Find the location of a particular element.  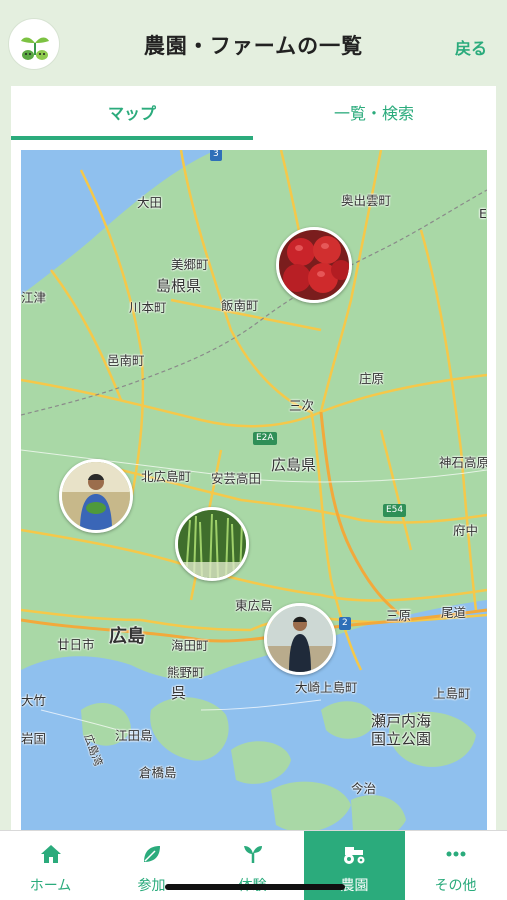

place-hiroshimaken: 広島県 is located at coordinates (294, 465).